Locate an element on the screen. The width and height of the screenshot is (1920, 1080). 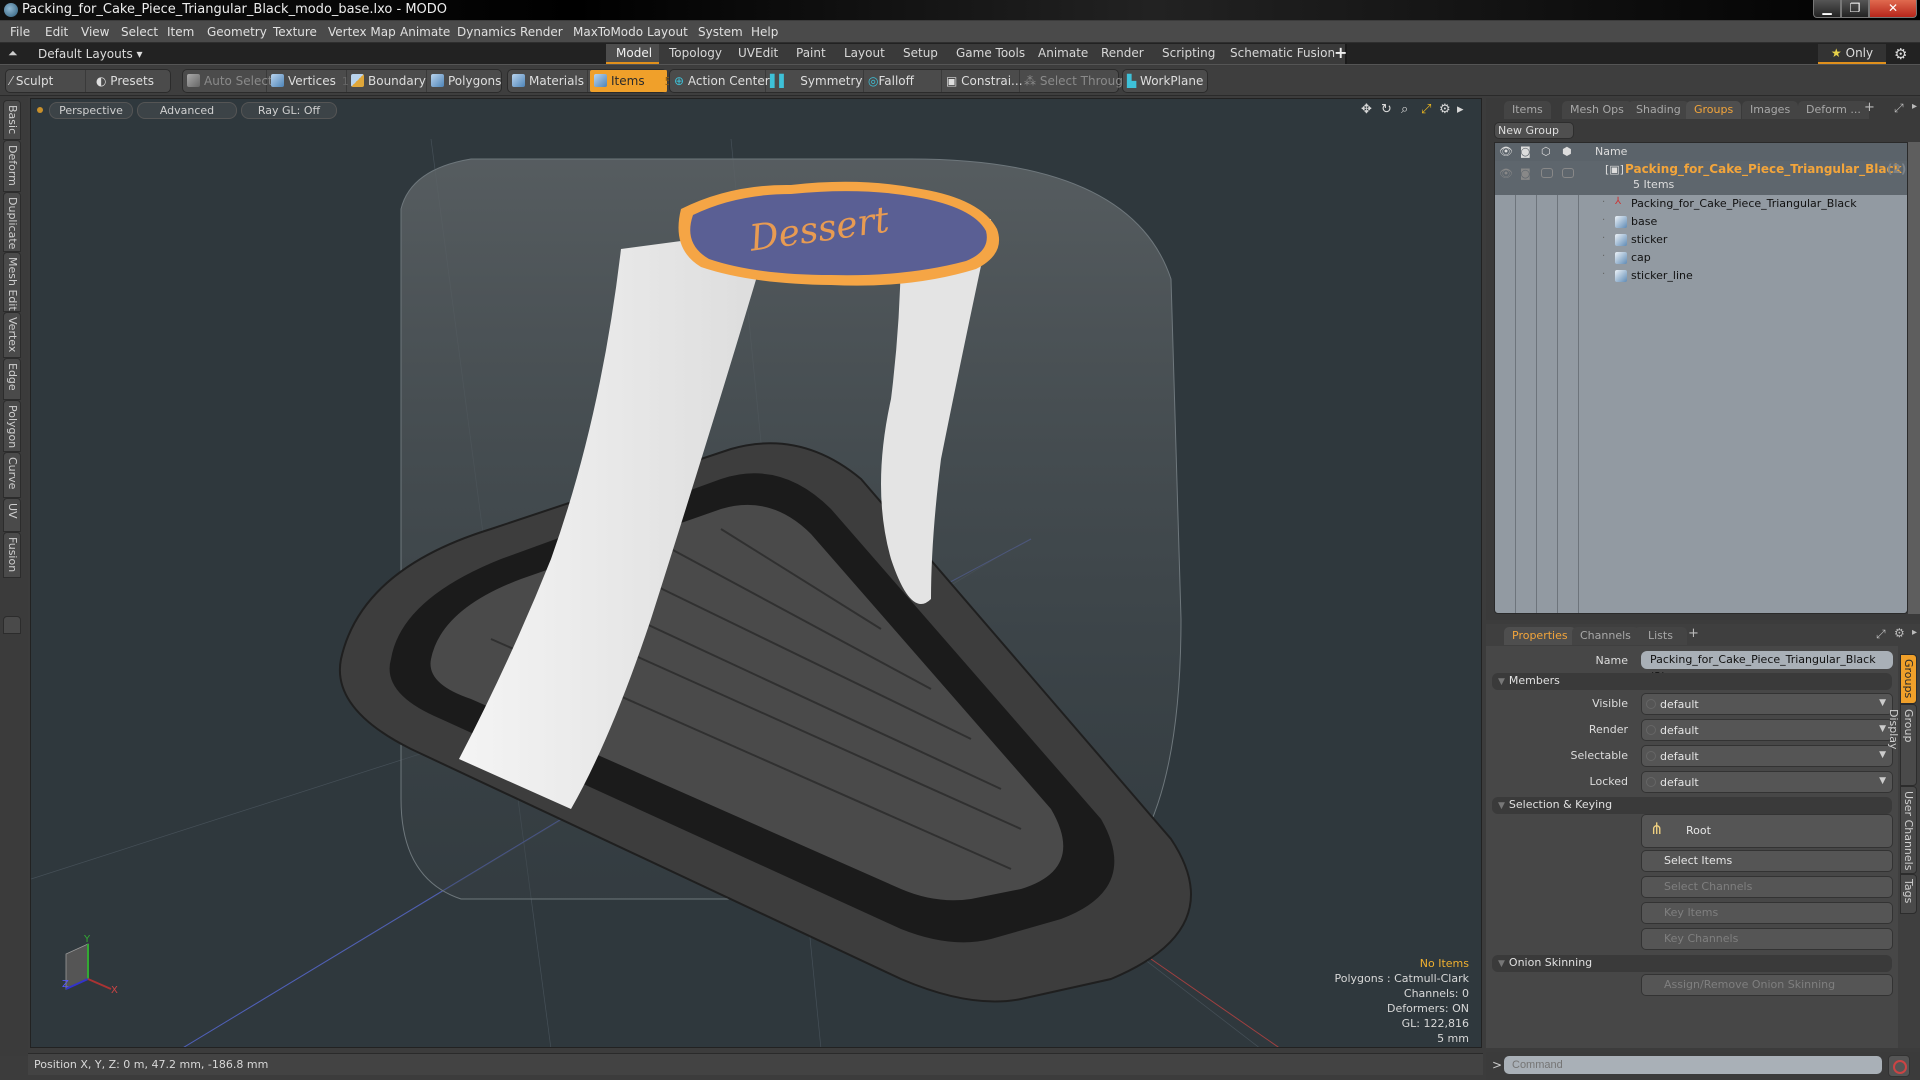
lock-column-icon: ⬢ is located at coordinates (1567, 151).